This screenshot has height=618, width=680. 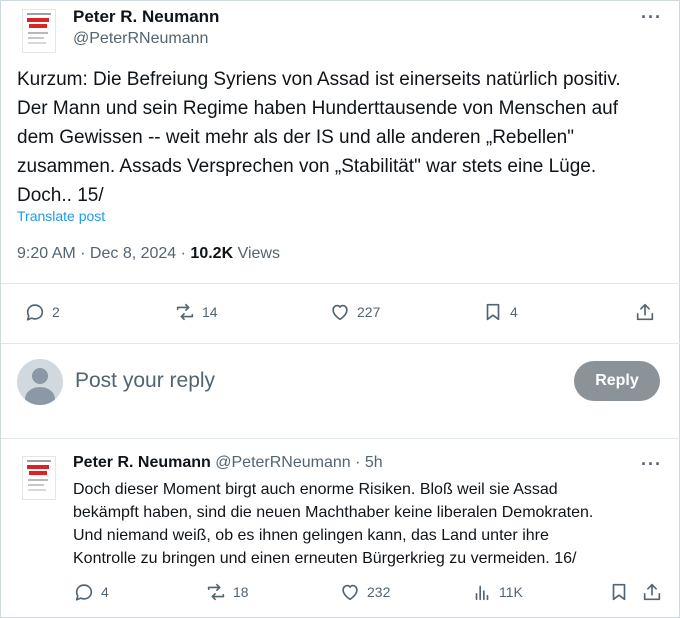 What do you see at coordinates (511, 592) in the screenshot?
I see `reply-views-count: 11K` at bounding box center [511, 592].